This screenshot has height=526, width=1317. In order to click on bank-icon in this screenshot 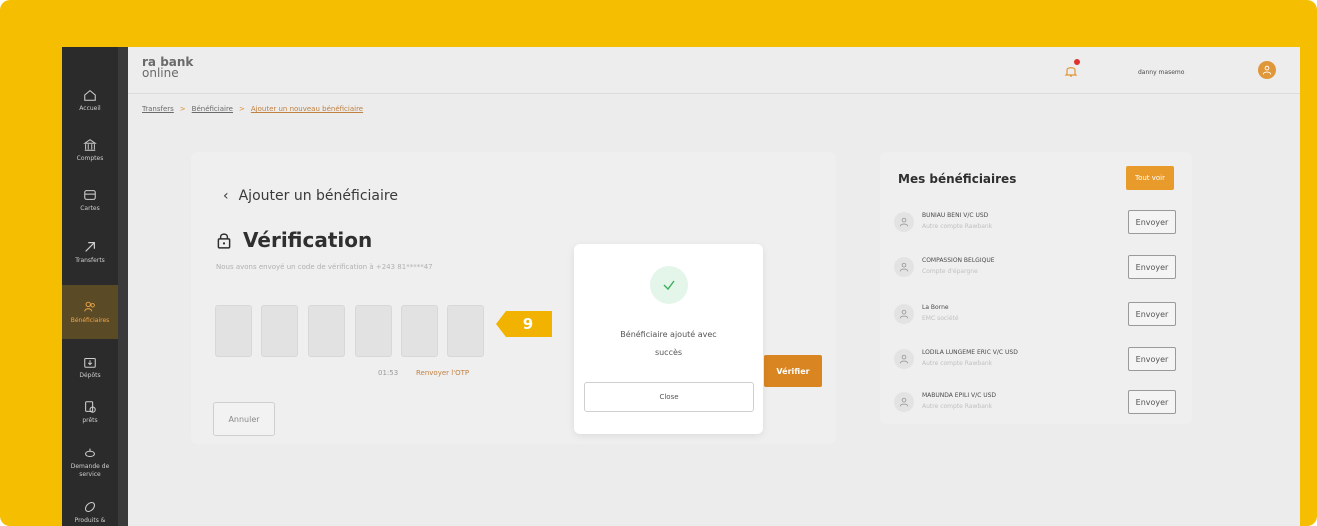, I will do `click(90, 144)`.